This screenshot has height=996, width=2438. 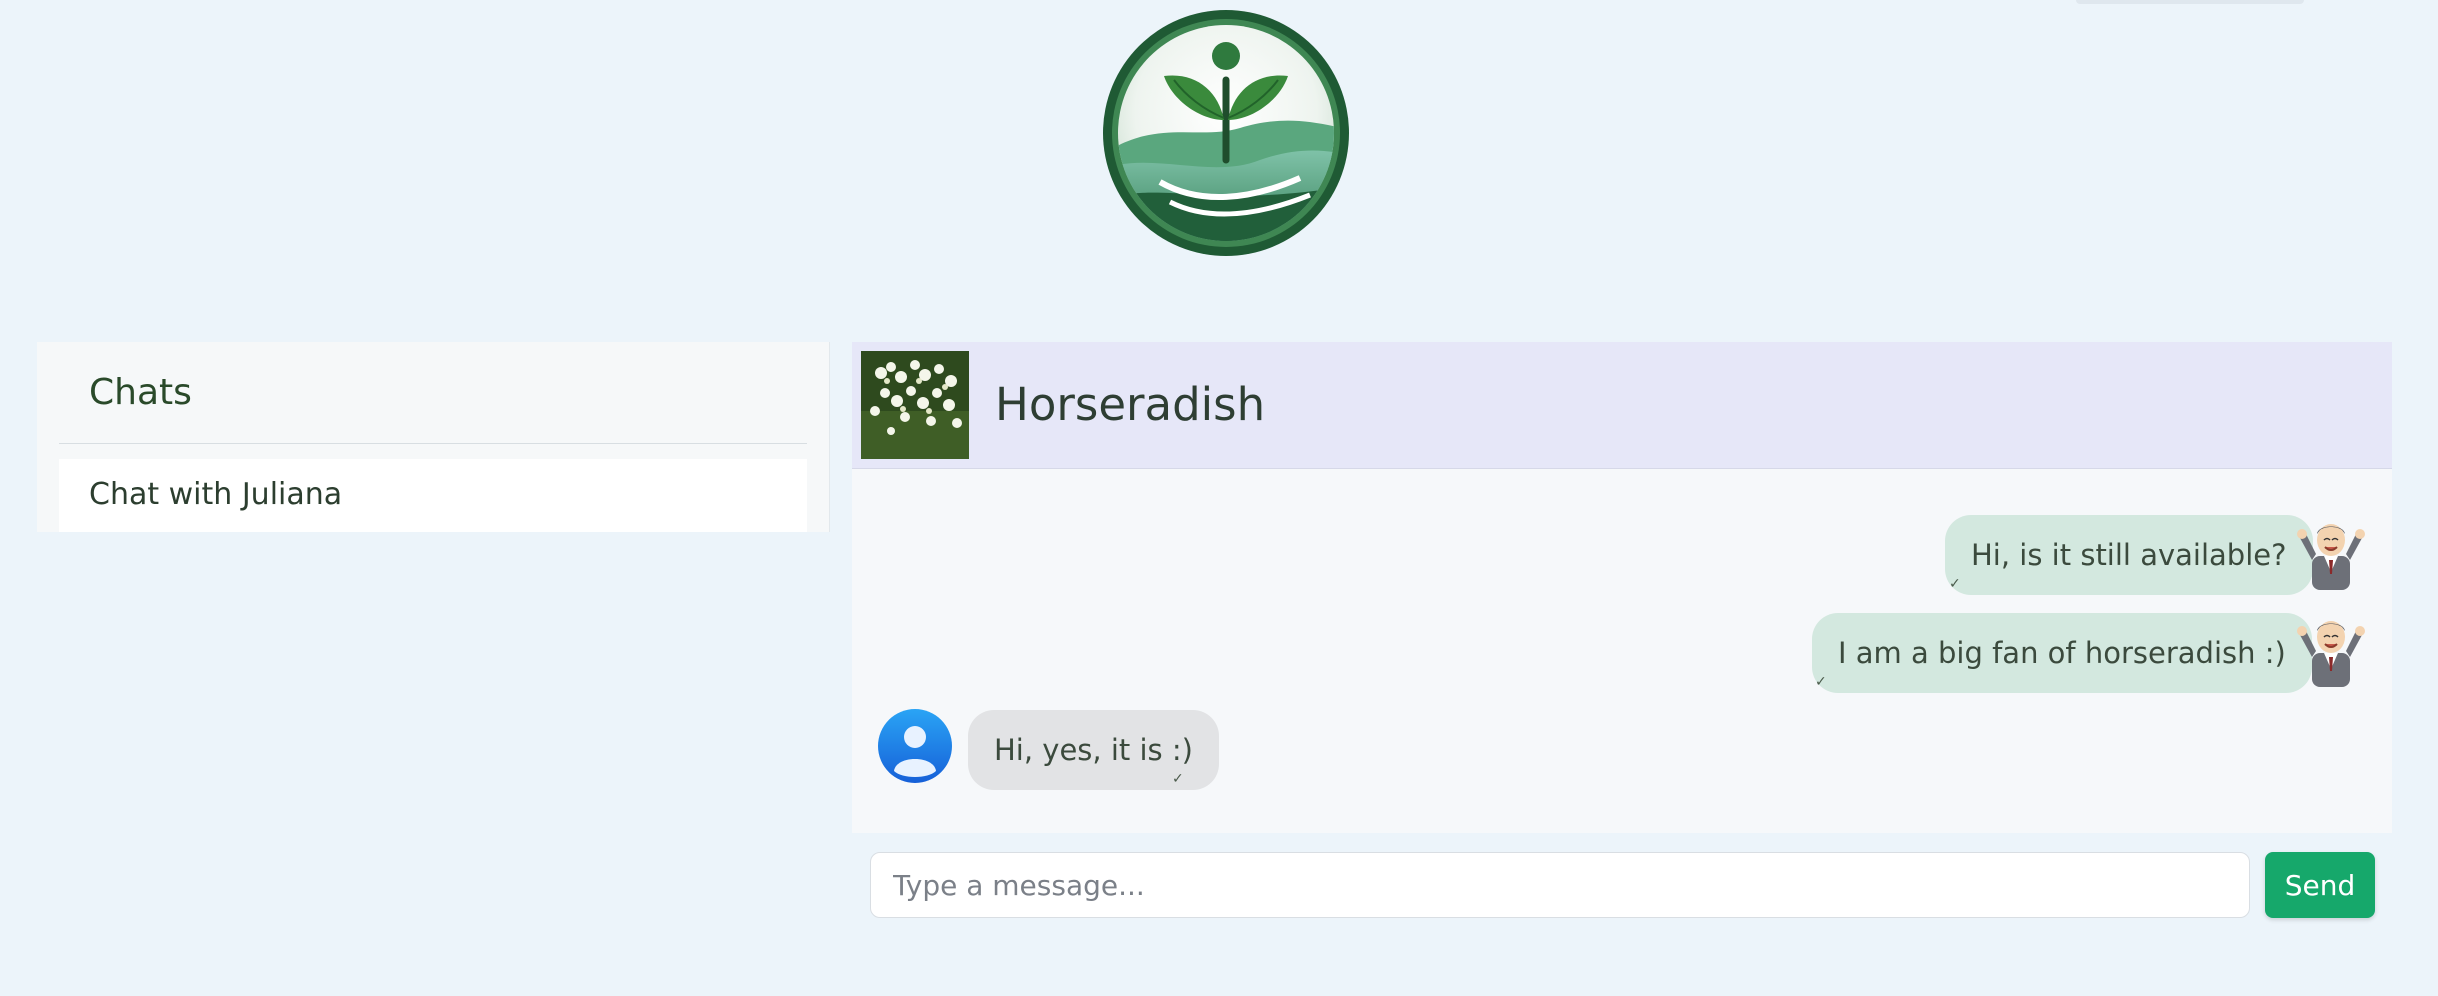 I want to click on chat-list-item-label: Chat with Juliana, so click(x=216, y=494).